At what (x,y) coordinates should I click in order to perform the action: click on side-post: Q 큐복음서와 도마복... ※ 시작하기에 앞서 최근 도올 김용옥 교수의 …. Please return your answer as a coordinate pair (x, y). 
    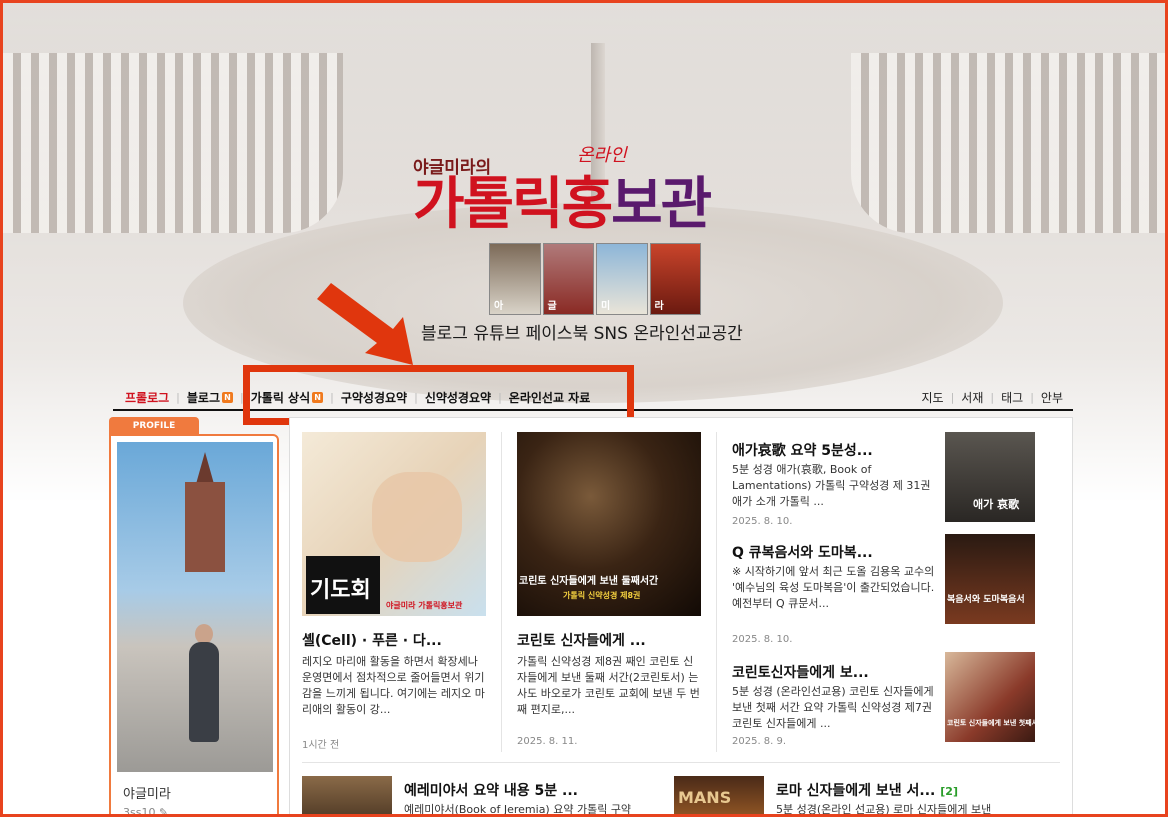
    Looking at the image, I should click on (897, 588).